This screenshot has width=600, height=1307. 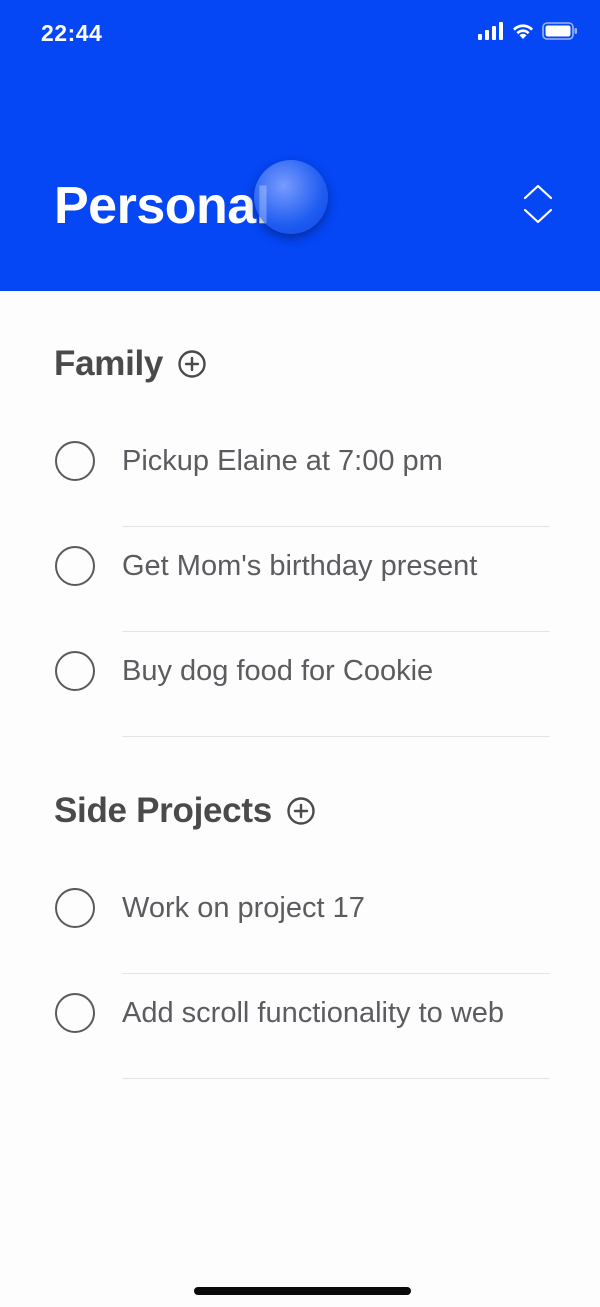 I want to click on battery-icon, so click(x=559, y=31).